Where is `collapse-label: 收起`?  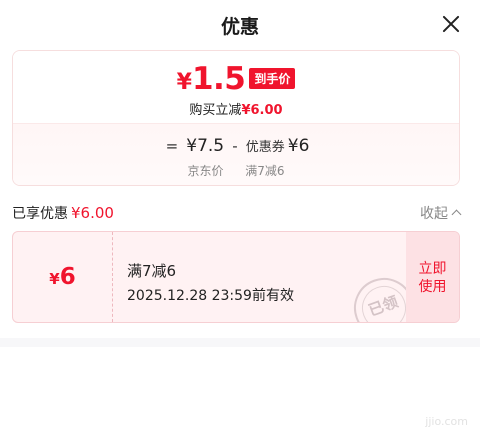
collapse-label: 收起 is located at coordinates (434, 214).